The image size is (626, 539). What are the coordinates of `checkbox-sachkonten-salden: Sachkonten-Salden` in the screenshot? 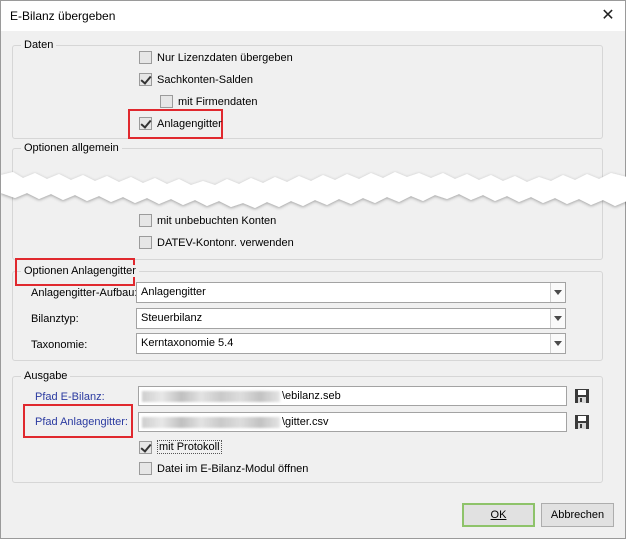 It's located at (196, 79).